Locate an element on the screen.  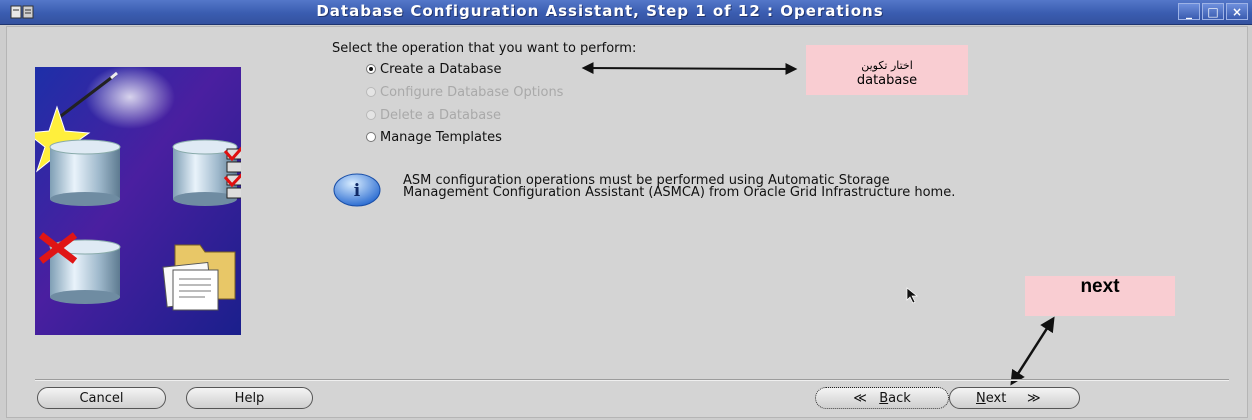
back-mnemonic: B is located at coordinates (884, 398).